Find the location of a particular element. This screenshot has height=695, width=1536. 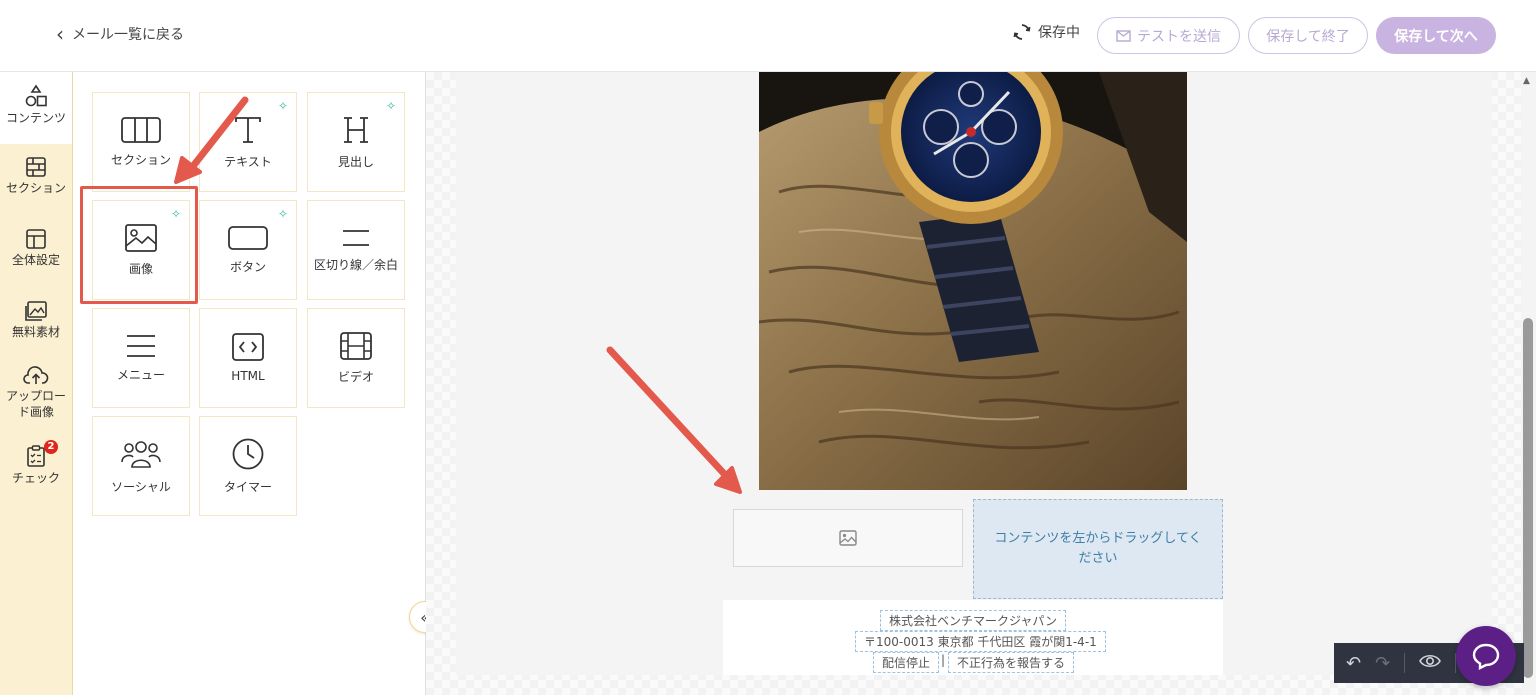

send-test-button: テストを送信 is located at coordinates (1168, 35).